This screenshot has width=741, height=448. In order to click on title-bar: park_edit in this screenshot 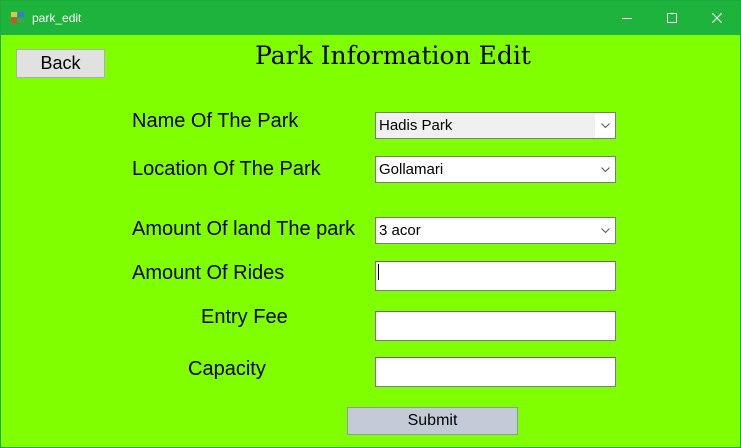, I will do `click(370, 18)`.